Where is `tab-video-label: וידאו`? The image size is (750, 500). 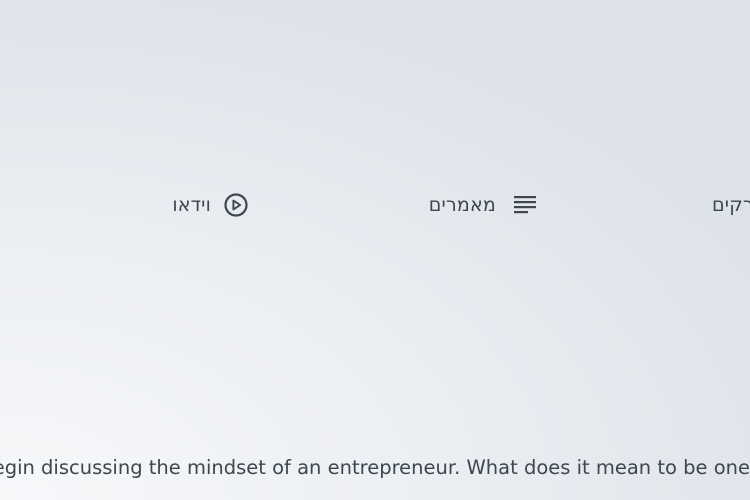 tab-video-label: וידאו is located at coordinates (191, 205).